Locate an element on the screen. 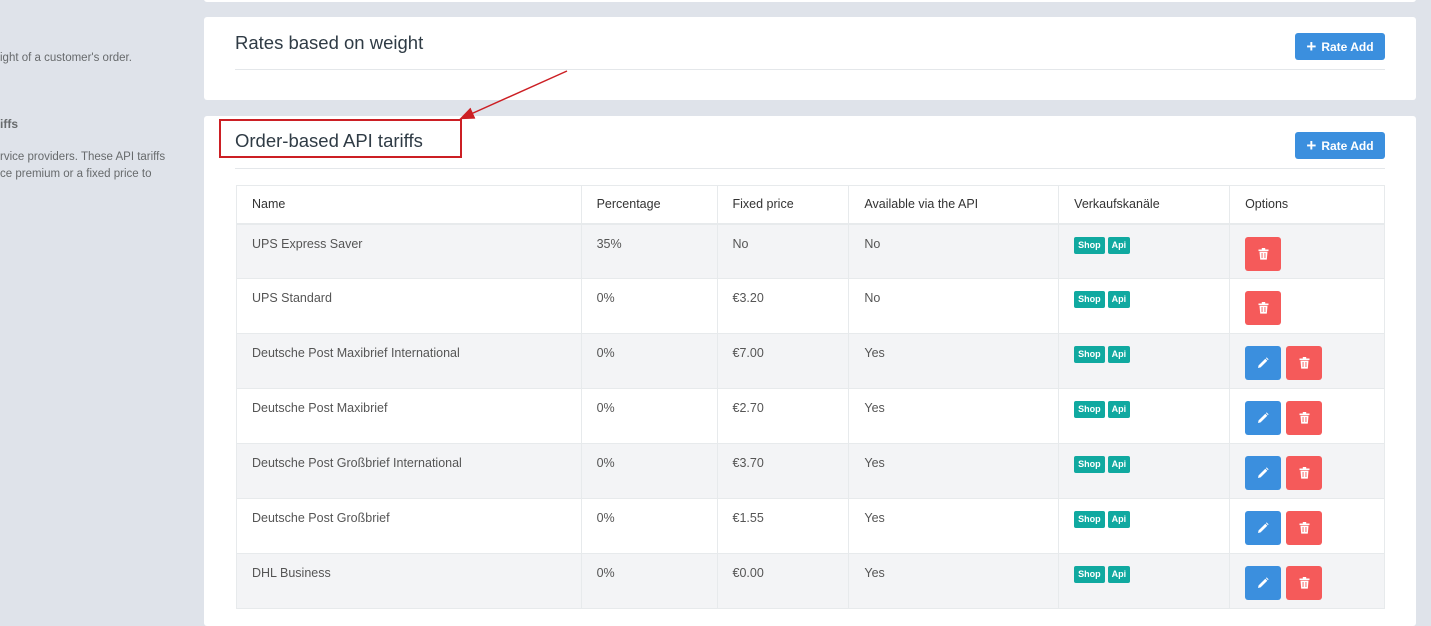 The image size is (1431, 626). column-header-options: Options is located at coordinates (1307, 205).